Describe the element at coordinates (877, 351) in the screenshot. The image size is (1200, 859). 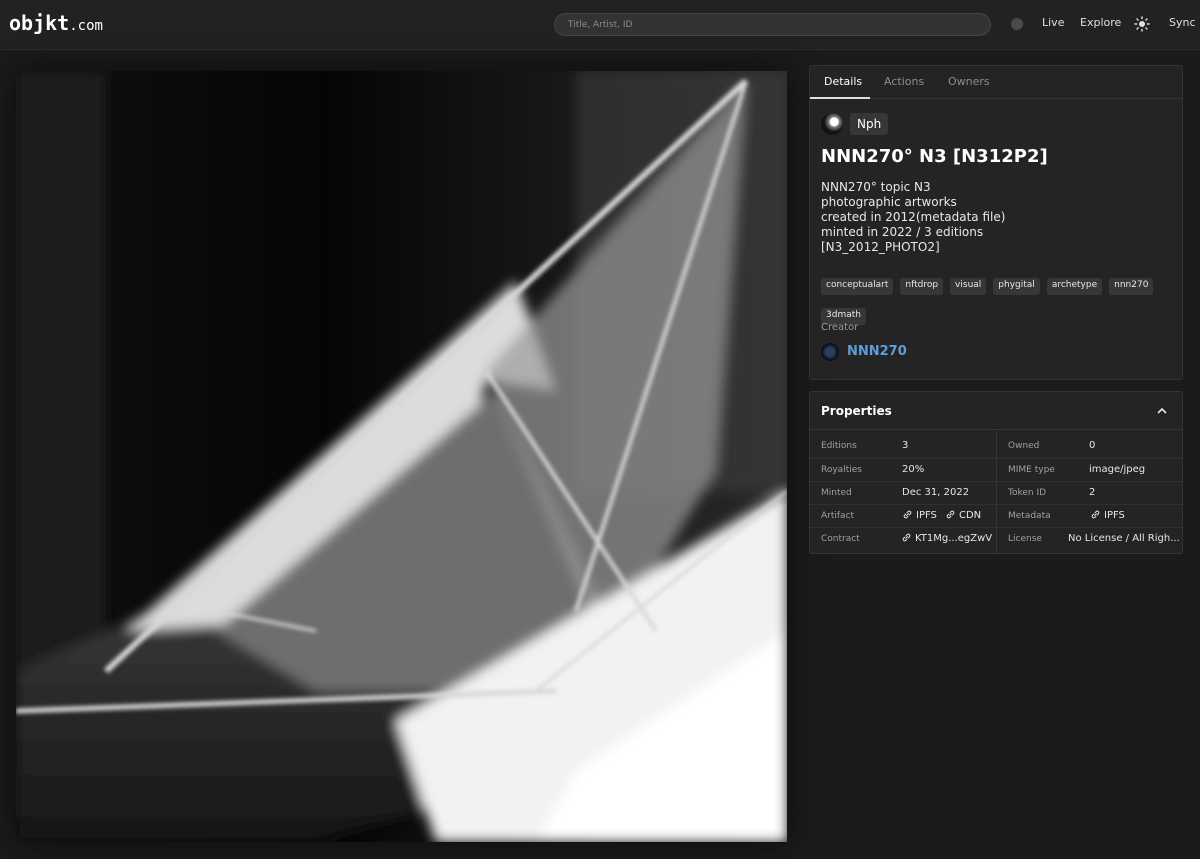
I see `creator-name: NNN270` at that location.